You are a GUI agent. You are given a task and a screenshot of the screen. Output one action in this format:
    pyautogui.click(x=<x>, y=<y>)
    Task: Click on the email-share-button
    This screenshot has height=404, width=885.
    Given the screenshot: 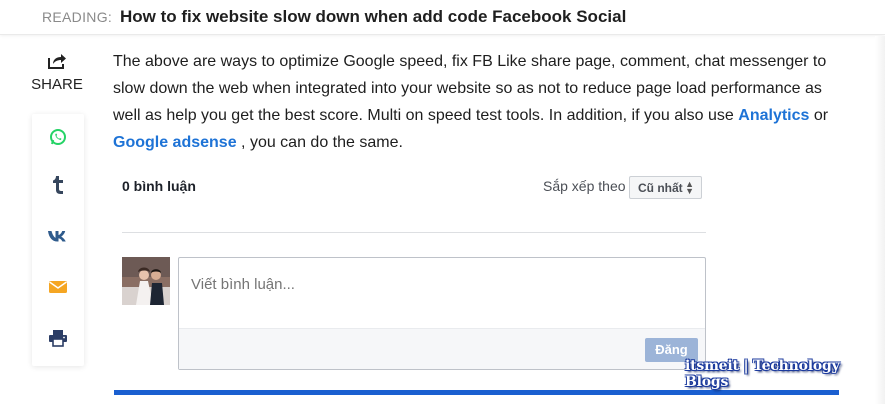 What is the action you would take?
    pyautogui.click(x=58, y=289)
    